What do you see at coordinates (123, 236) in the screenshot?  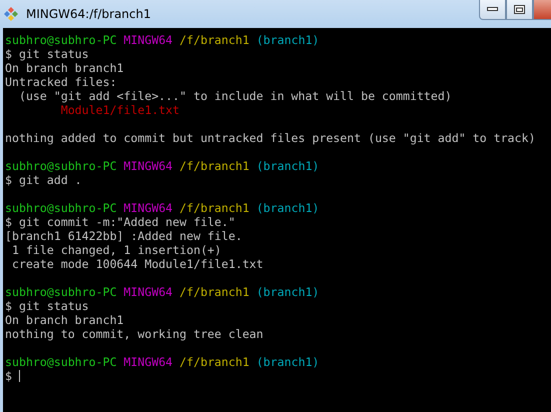 I see `output-line: [branch1 61422bb] :Added new file.` at bounding box center [123, 236].